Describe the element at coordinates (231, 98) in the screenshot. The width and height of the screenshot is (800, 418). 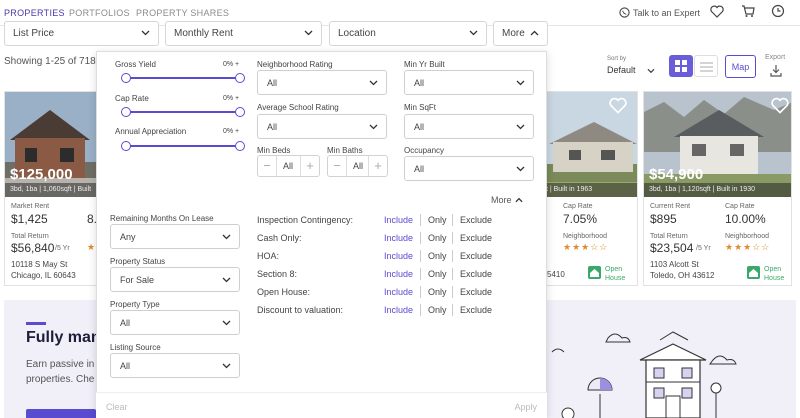
I see `cap-rate-value: 0% +` at that location.